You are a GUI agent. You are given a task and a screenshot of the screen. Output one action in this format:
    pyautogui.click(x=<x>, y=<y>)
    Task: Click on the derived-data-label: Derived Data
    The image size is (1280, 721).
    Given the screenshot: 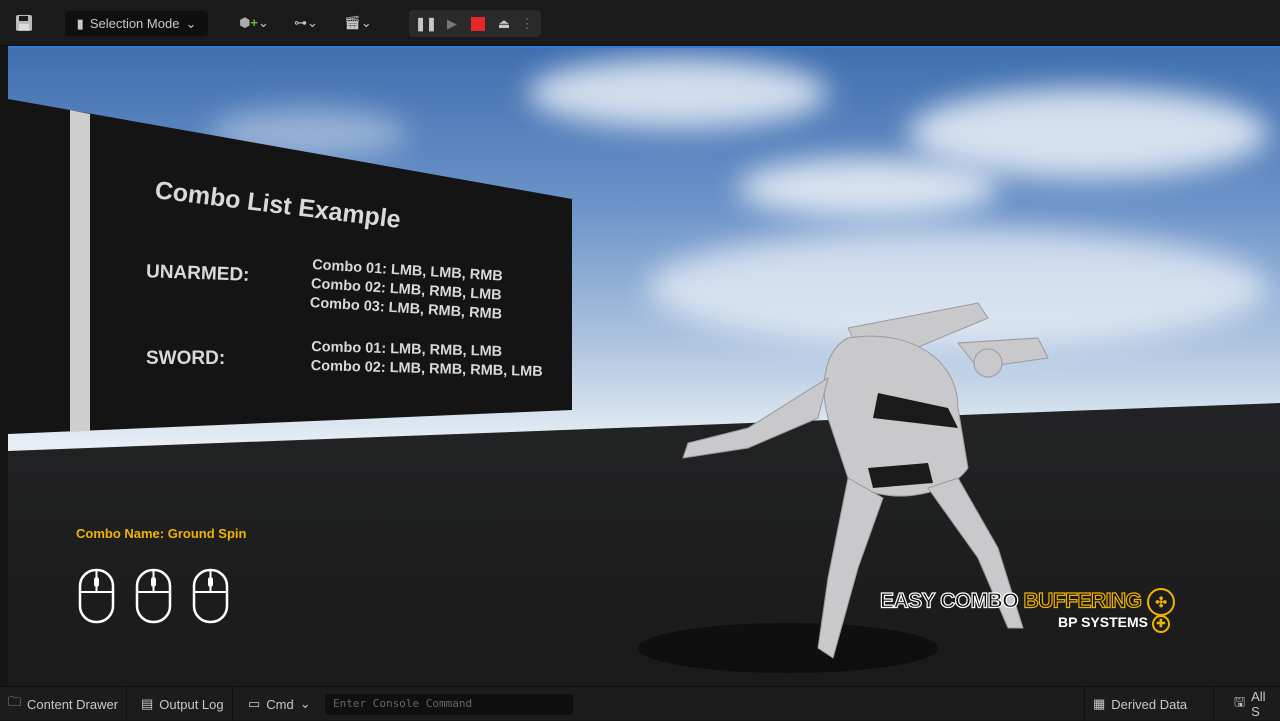 What is the action you would take?
    pyautogui.click(x=1149, y=704)
    